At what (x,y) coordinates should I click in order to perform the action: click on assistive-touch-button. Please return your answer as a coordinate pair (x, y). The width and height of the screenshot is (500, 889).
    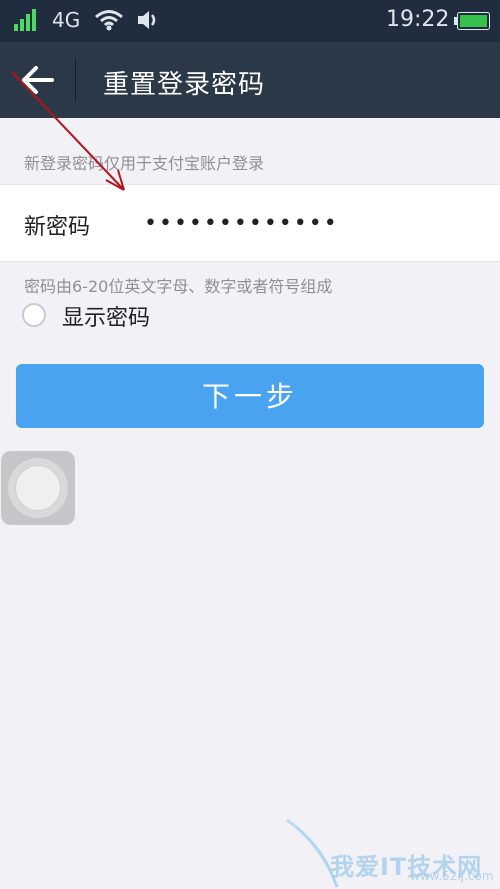
    Looking at the image, I should click on (38, 488).